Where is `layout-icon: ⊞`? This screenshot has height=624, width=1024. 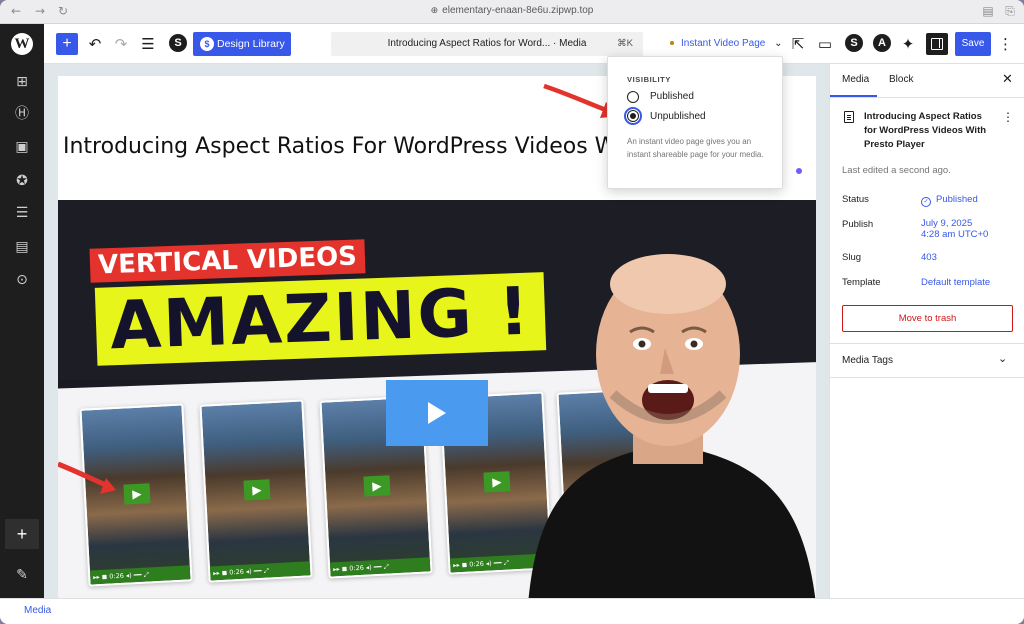
layout-icon: ⊞ is located at coordinates (22, 82).